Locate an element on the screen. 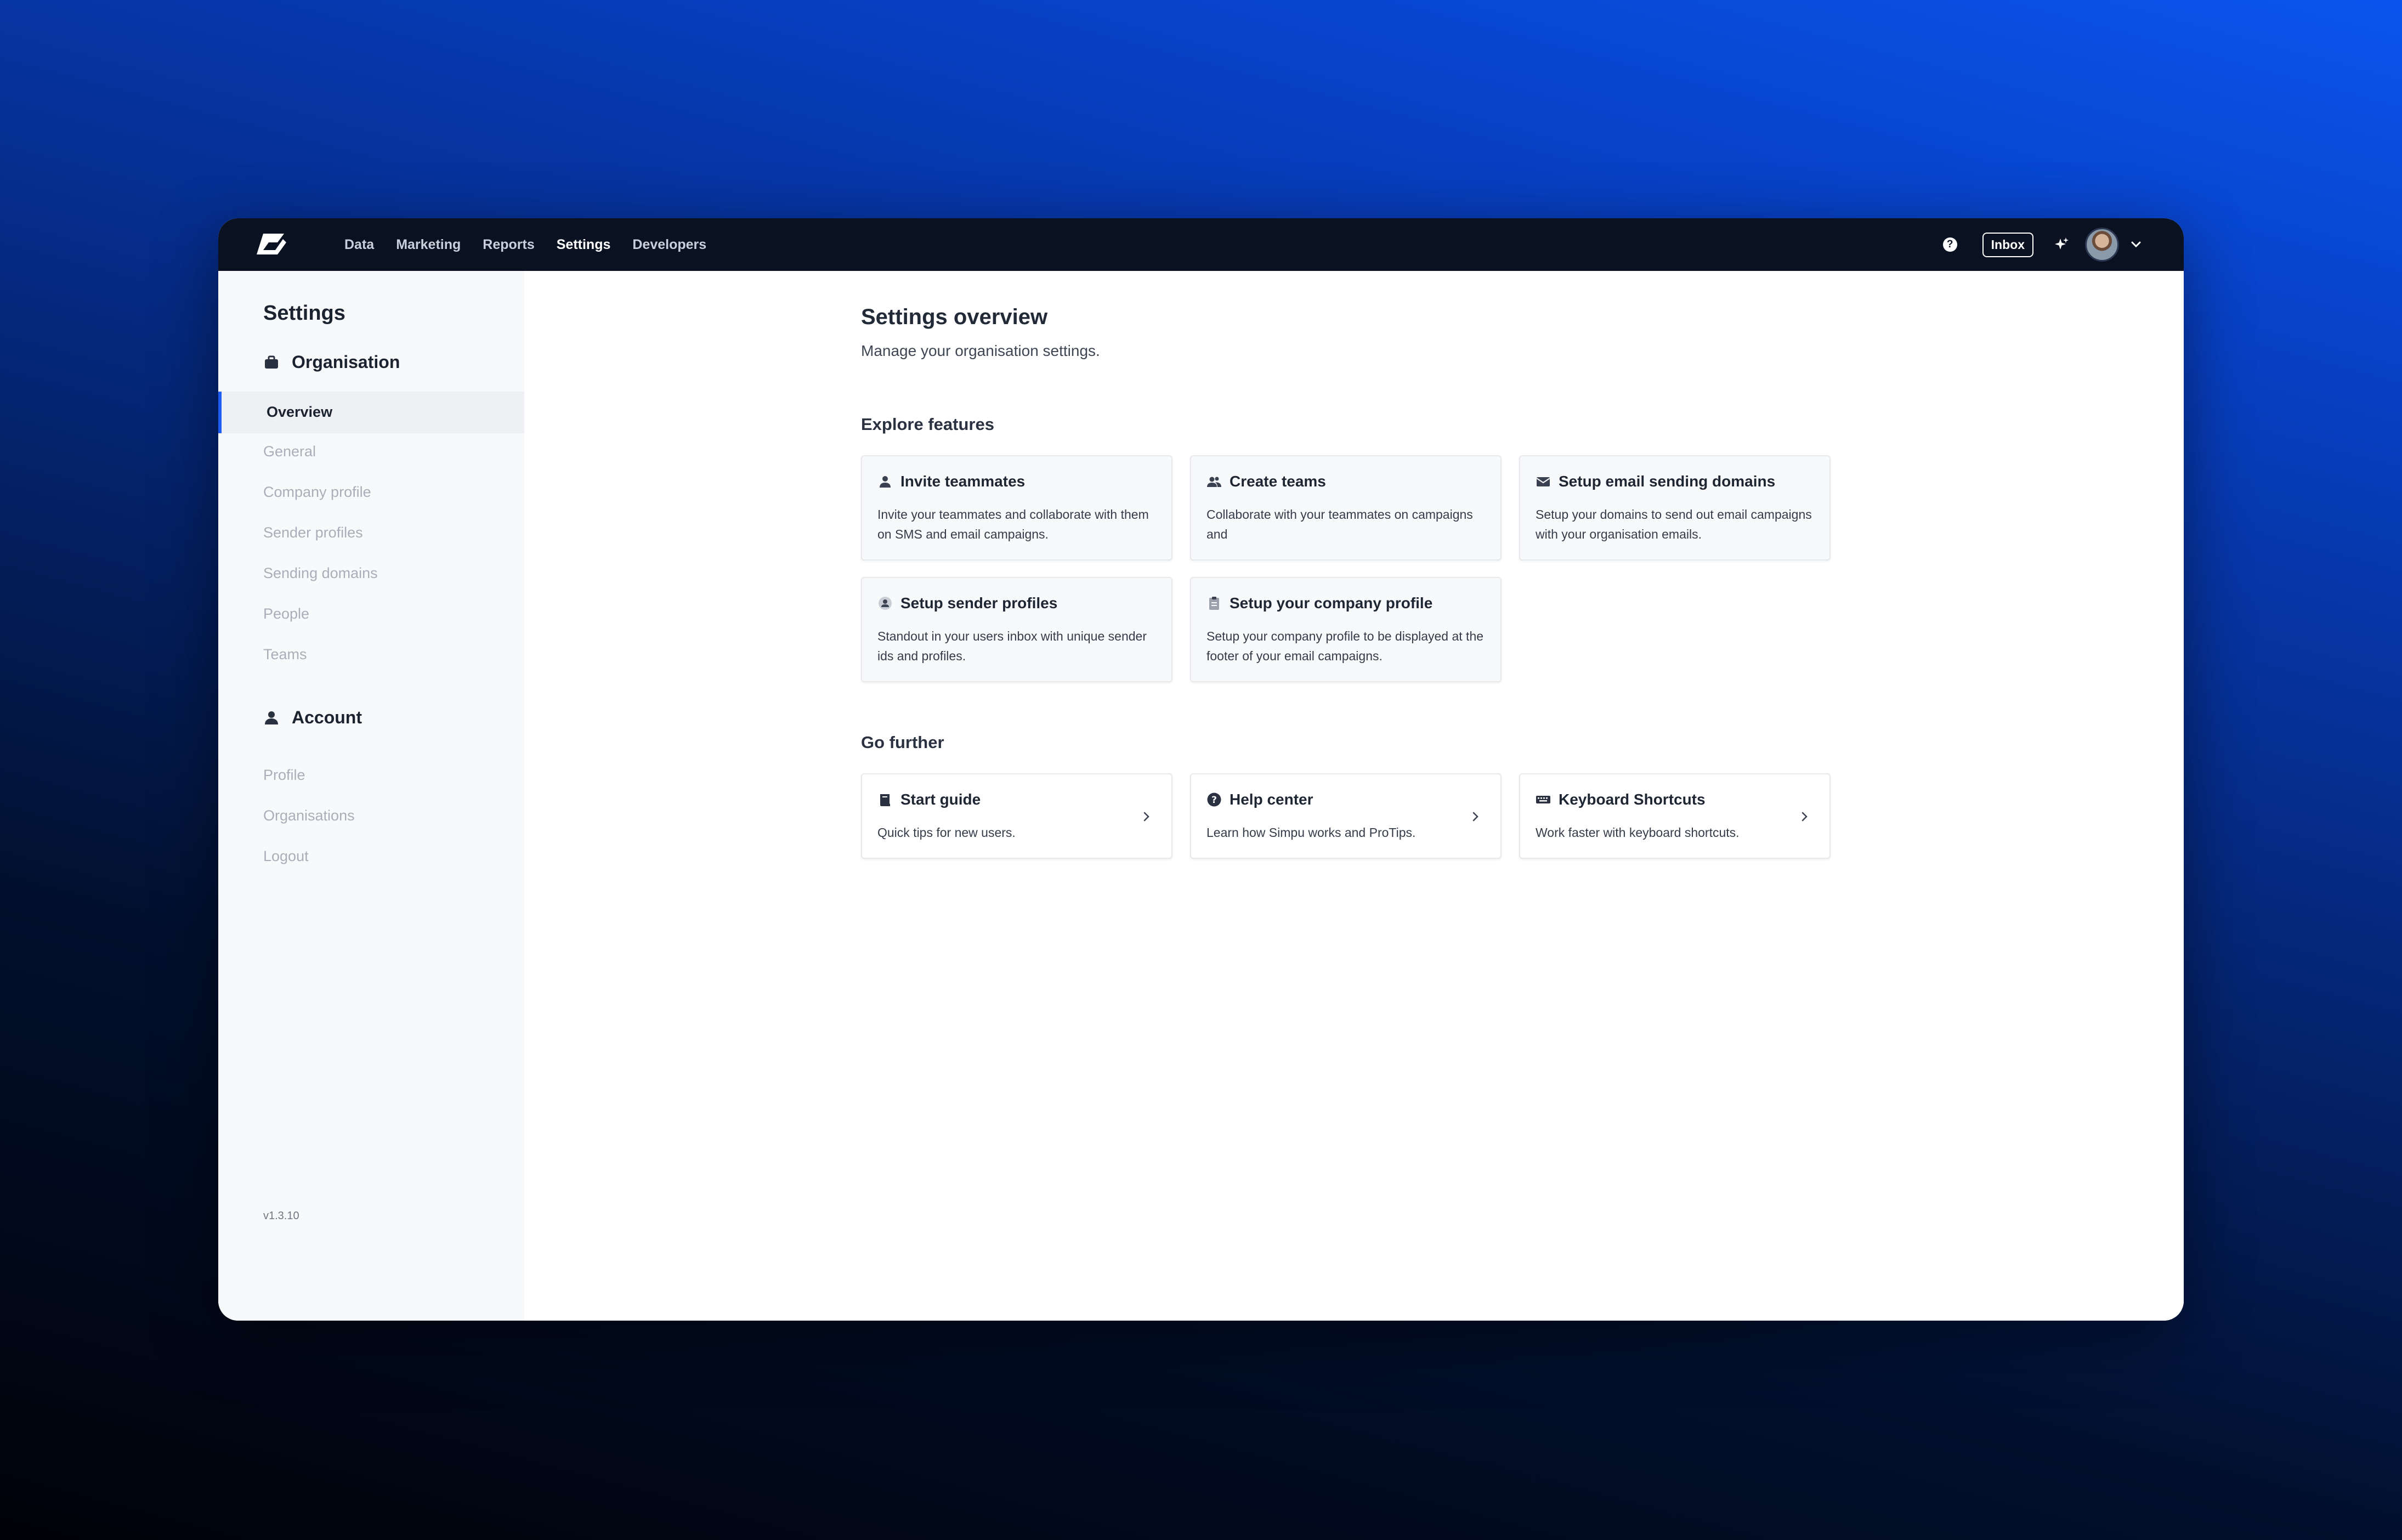 The image size is (2402, 1540). nav-actions: ? Inbox is located at coordinates (2042, 244).